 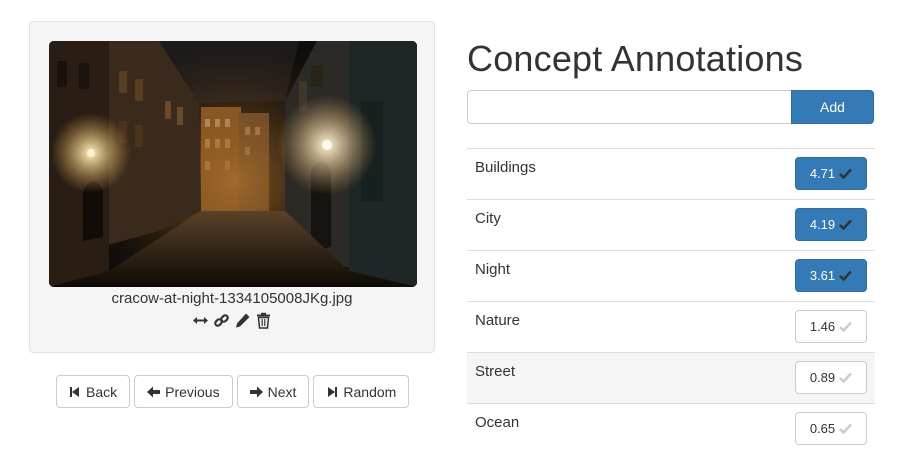 I want to click on previous-label: Previous, so click(x=192, y=391).